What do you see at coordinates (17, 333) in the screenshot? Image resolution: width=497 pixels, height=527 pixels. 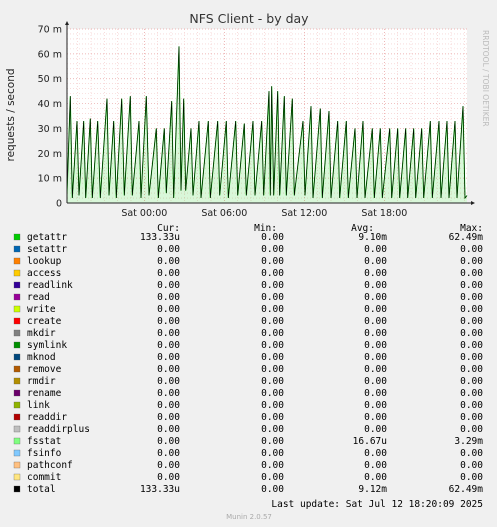 I see `legend-swatch-mkdir` at bounding box center [17, 333].